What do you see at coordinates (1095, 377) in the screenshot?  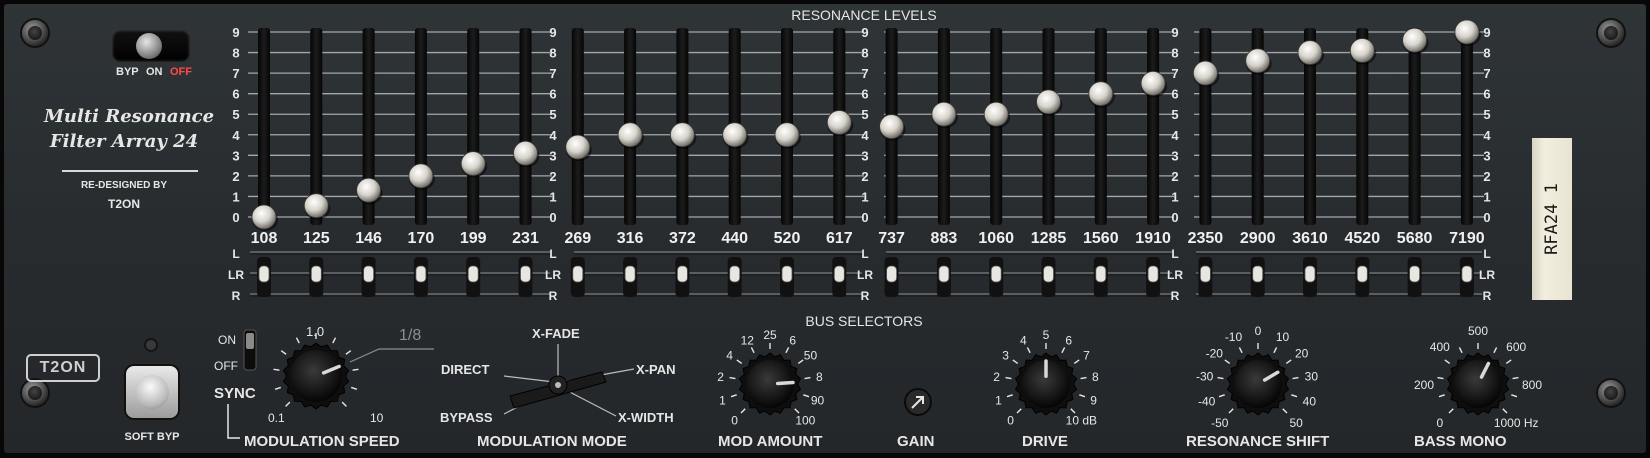 I see `knob-scale-label: 8` at bounding box center [1095, 377].